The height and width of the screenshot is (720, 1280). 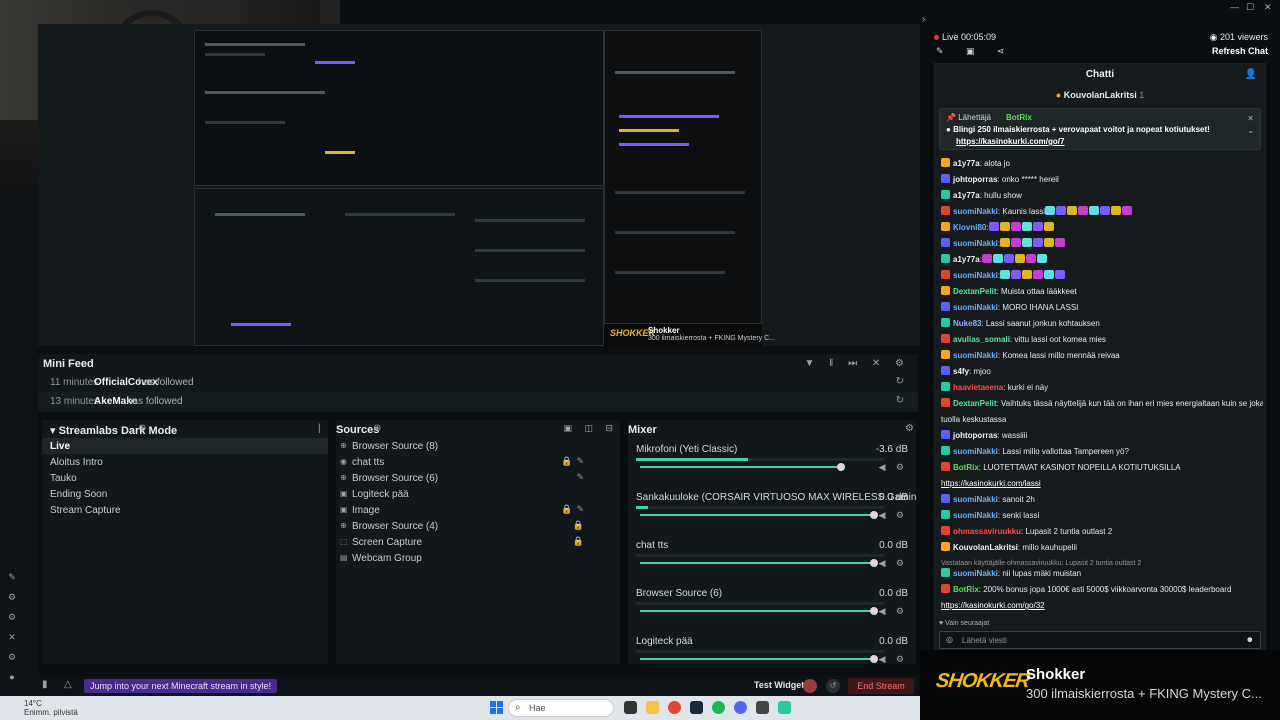 I want to click on layout-icon: ⚙, so click(x=12, y=597).